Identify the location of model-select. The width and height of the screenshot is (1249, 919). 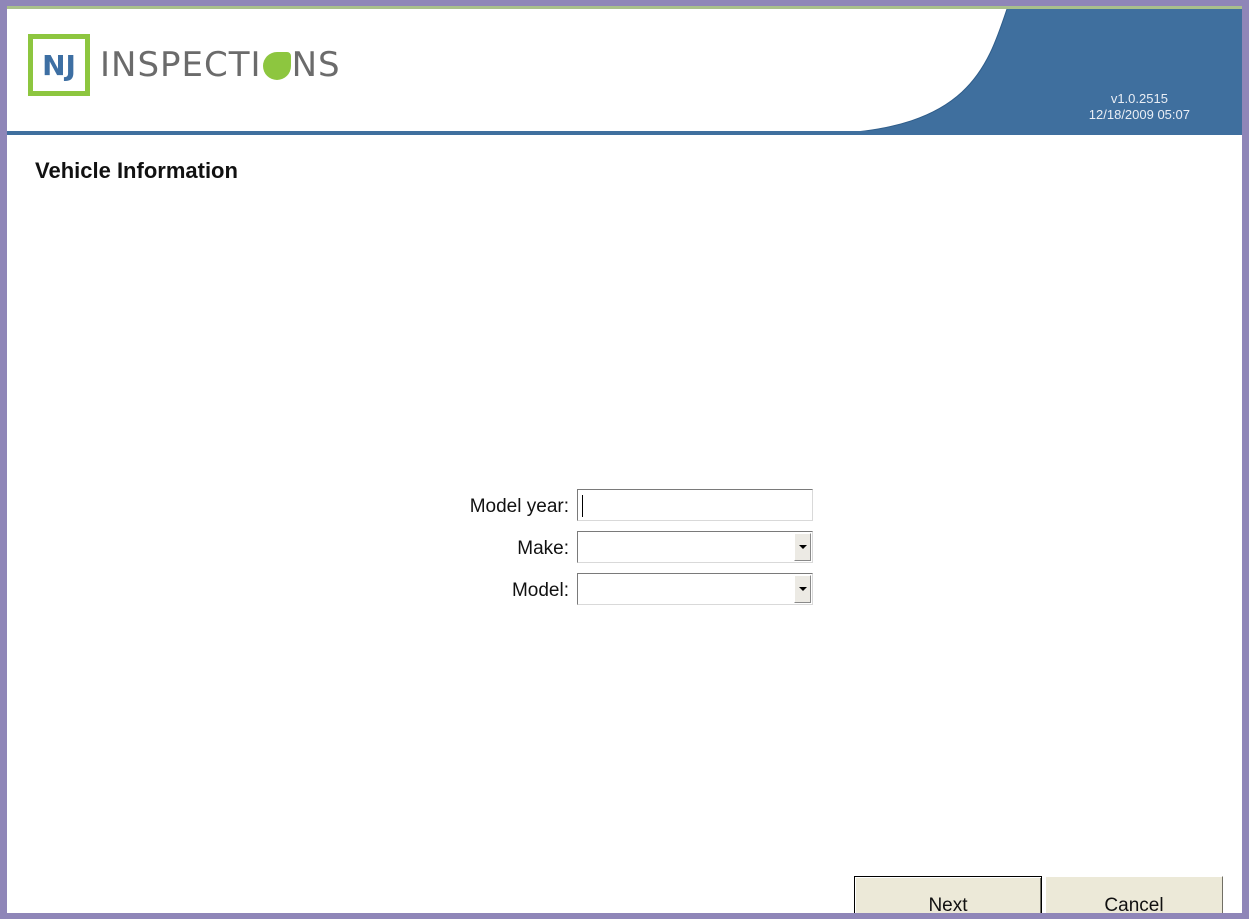
(695, 589).